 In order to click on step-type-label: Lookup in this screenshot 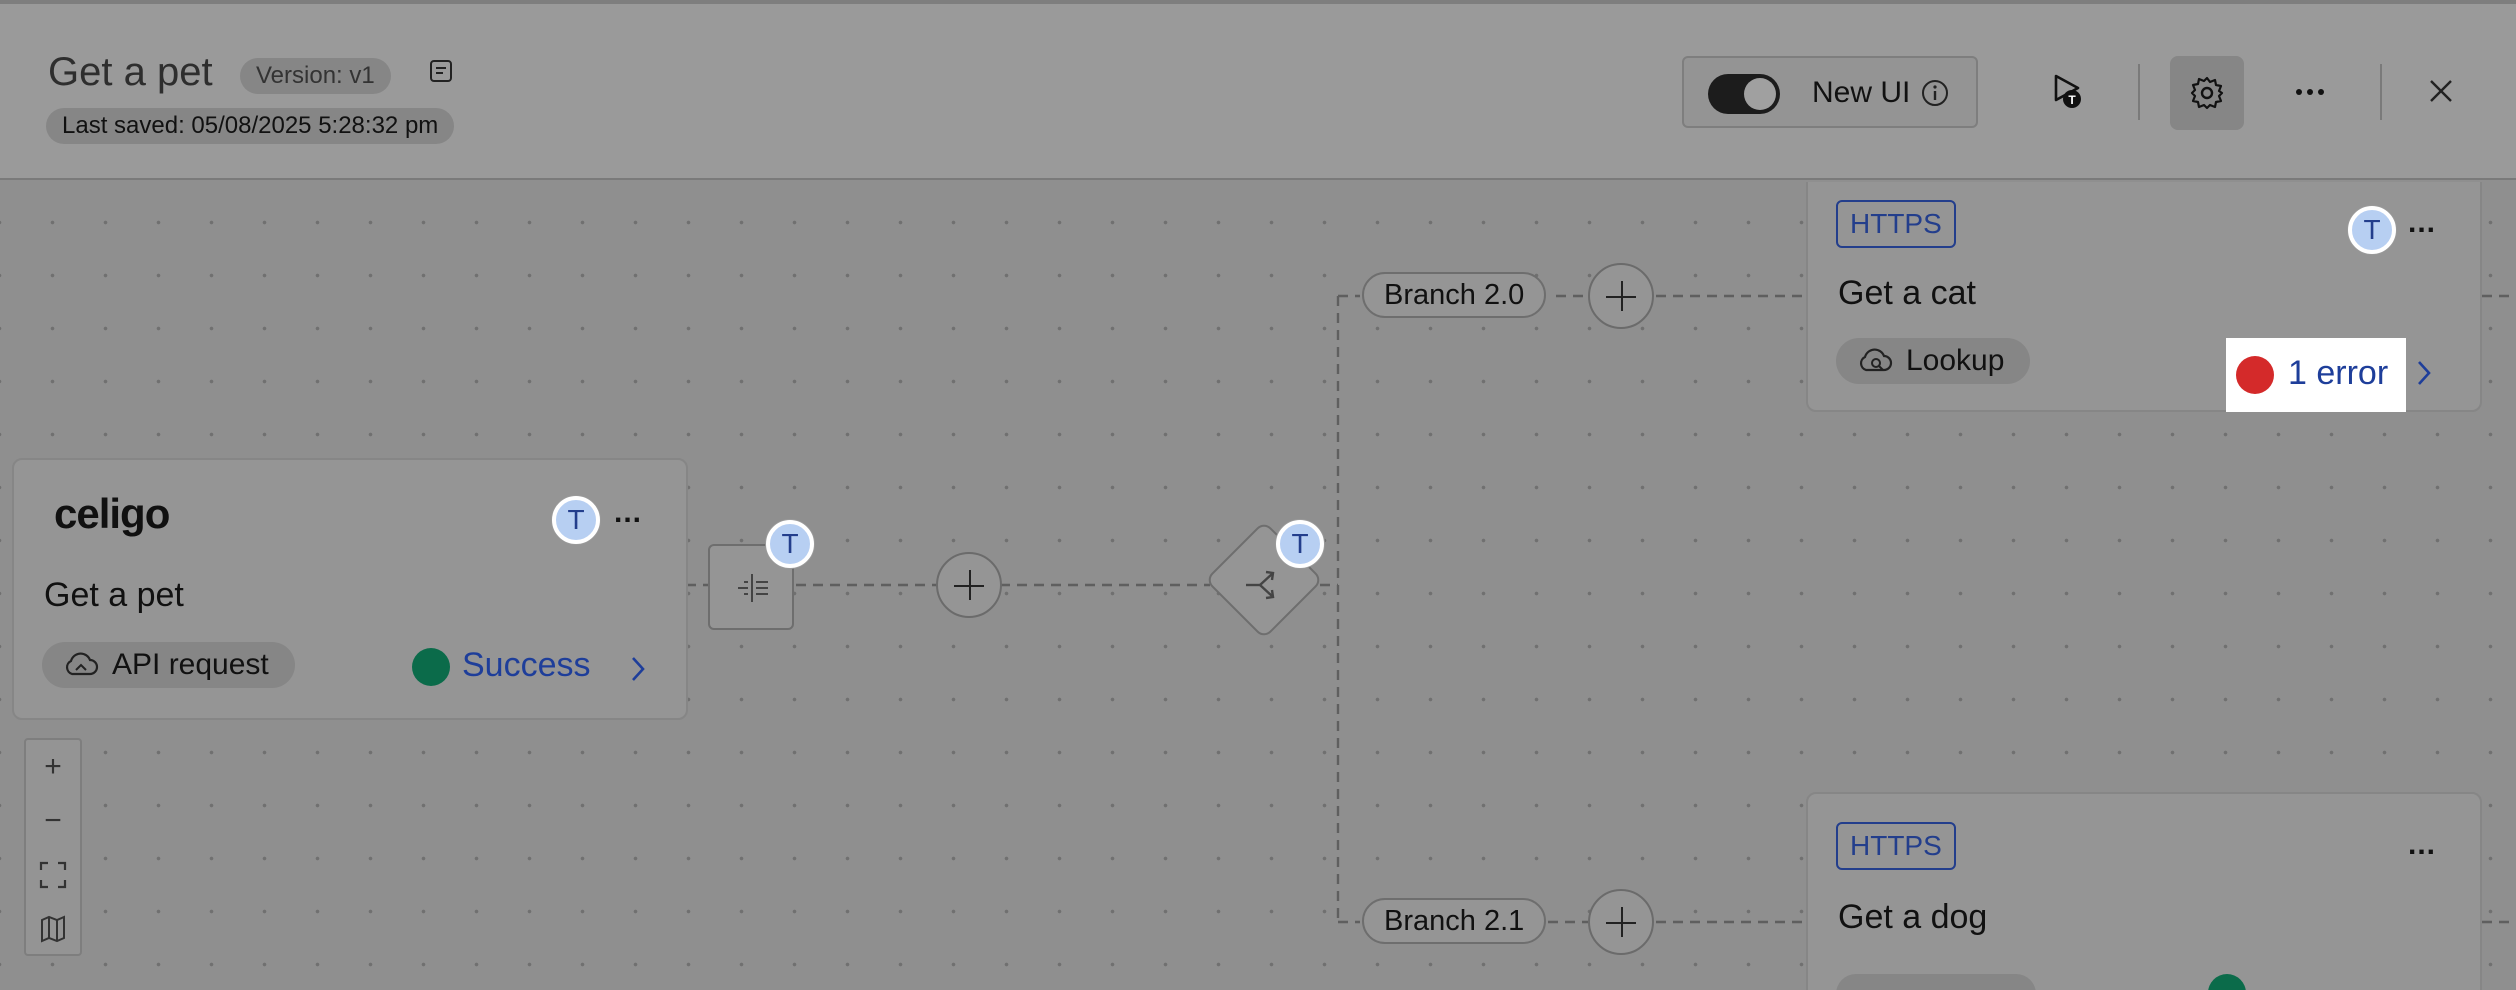, I will do `click(1955, 360)`.